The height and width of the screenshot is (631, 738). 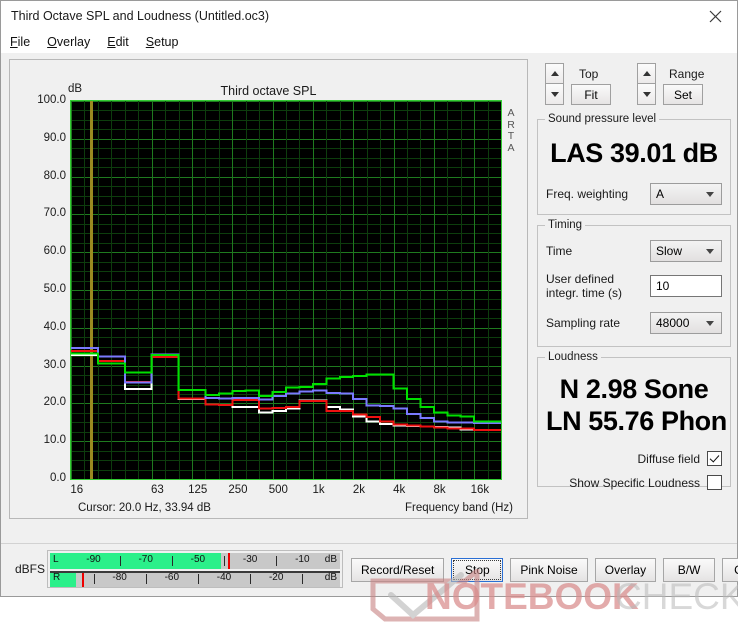 I want to click on top-spinner, so click(x=554, y=84).